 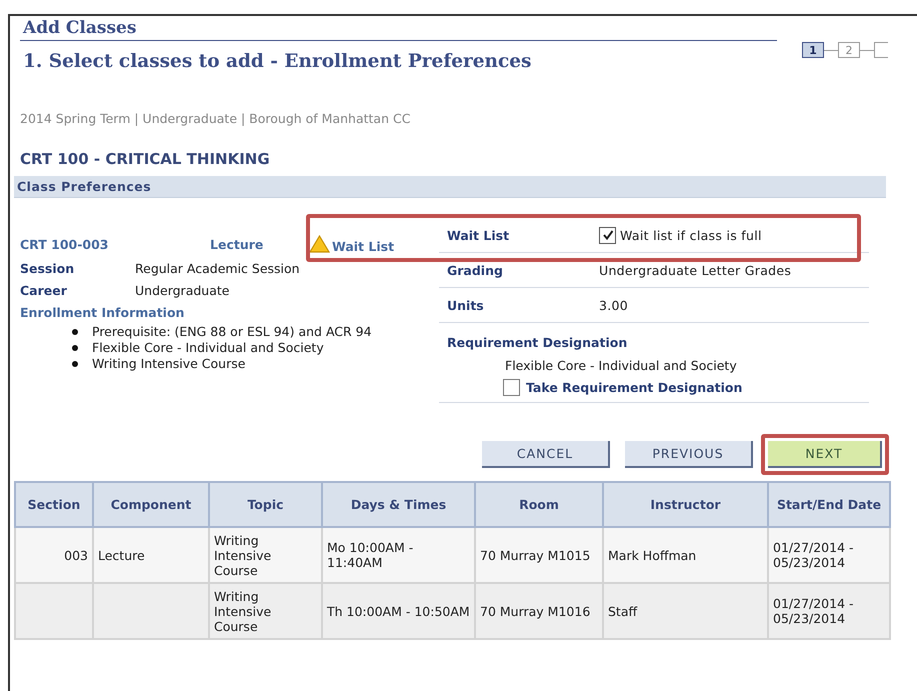 What do you see at coordinates (825, 454) in the screenshot?
I see `next-button: NEXT` at bounding box center [825, 454].